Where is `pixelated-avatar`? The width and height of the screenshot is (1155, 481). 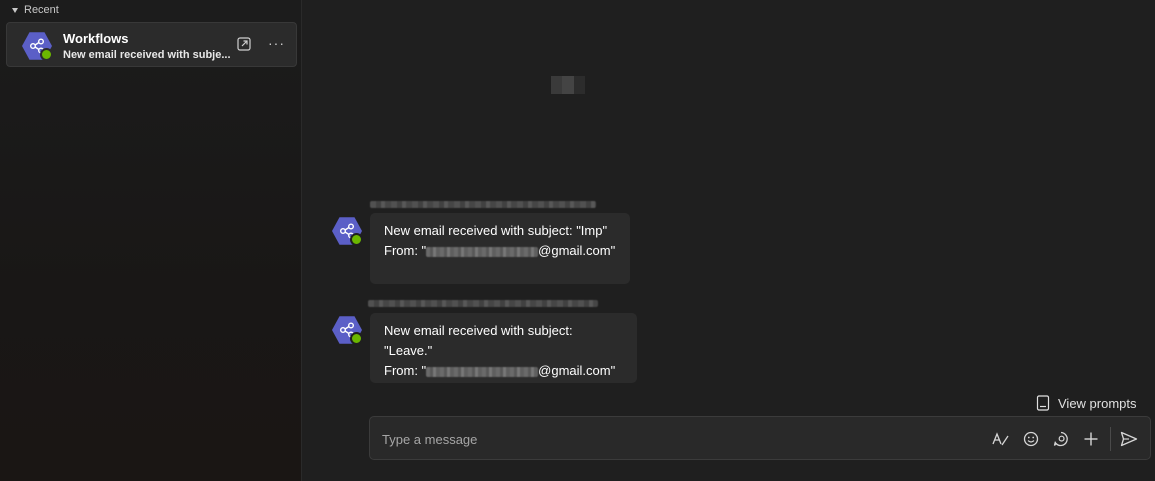
pixelated-avatar is located at coordinates (568, 85).